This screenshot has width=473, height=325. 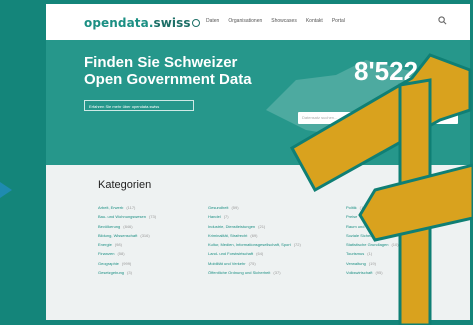 What do you see at coordinates (153, 235) in the screenshot?
I see `category-link: Bildung, Wissenschaft (316)` at bounding box center [153, 235].